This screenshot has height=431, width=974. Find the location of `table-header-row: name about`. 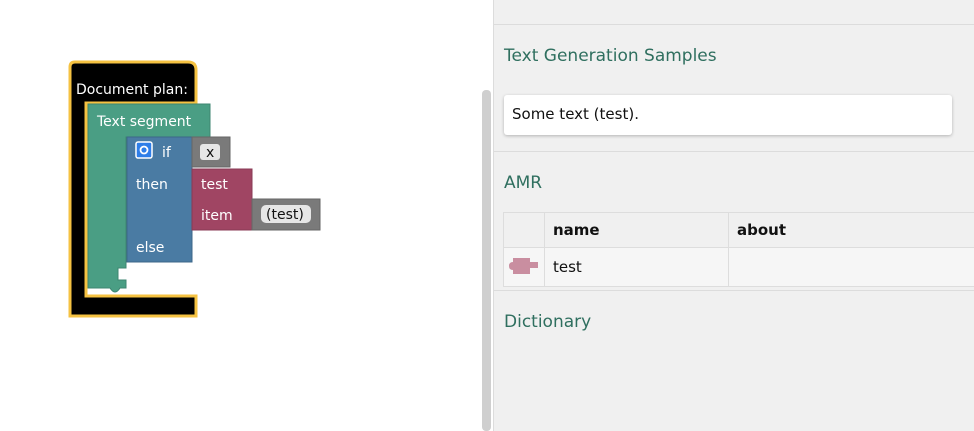

table-header-row: name about is located at coordinates (738, 230).